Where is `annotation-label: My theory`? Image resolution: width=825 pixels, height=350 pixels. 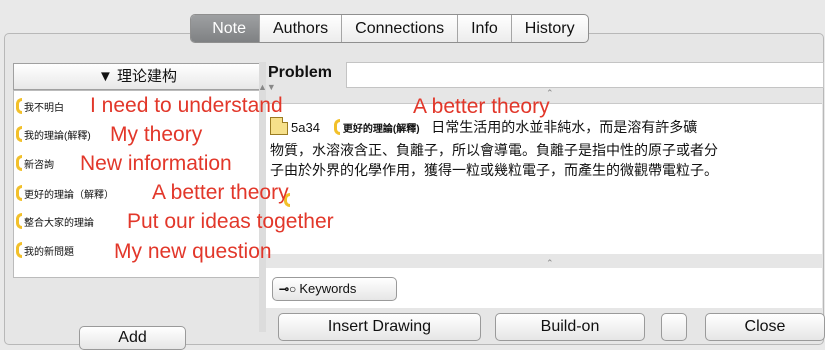 annotation-label: My theory is located at coordinates (156, 134).